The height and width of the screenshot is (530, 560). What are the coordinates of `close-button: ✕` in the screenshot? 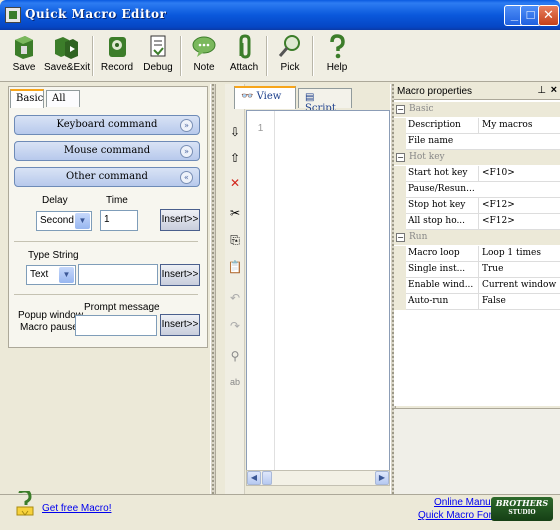 It's located at (548, 15).